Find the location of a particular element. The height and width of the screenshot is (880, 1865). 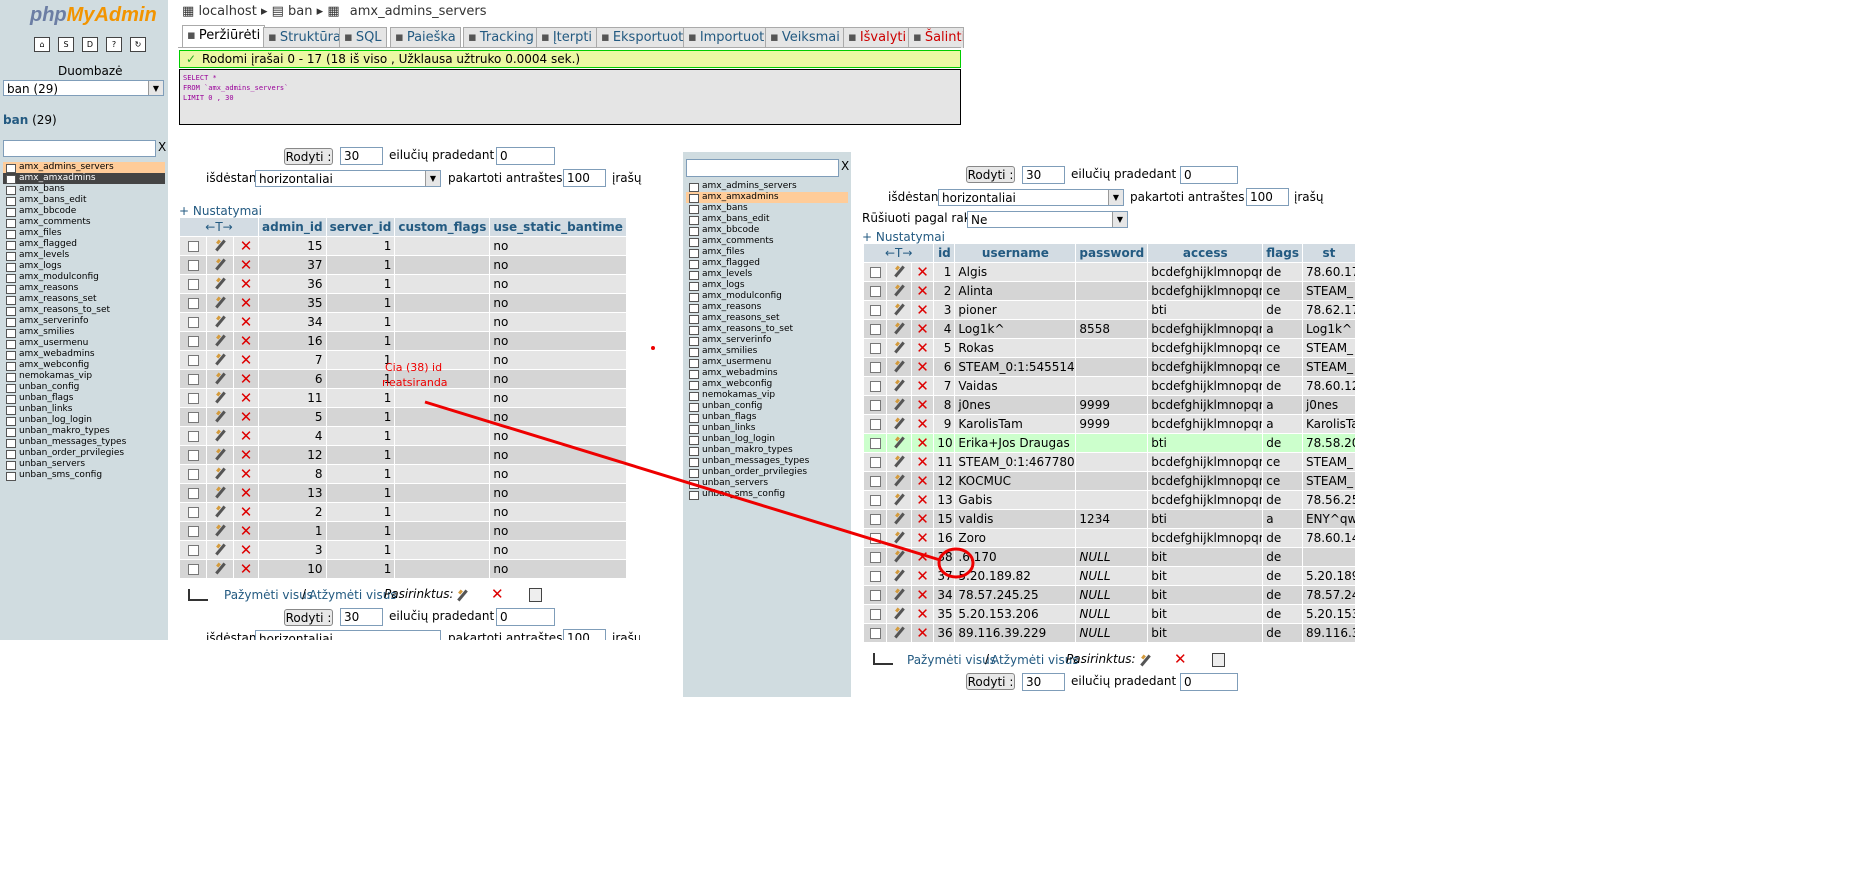

annotation-arrow is located at coordinates (699, 489).